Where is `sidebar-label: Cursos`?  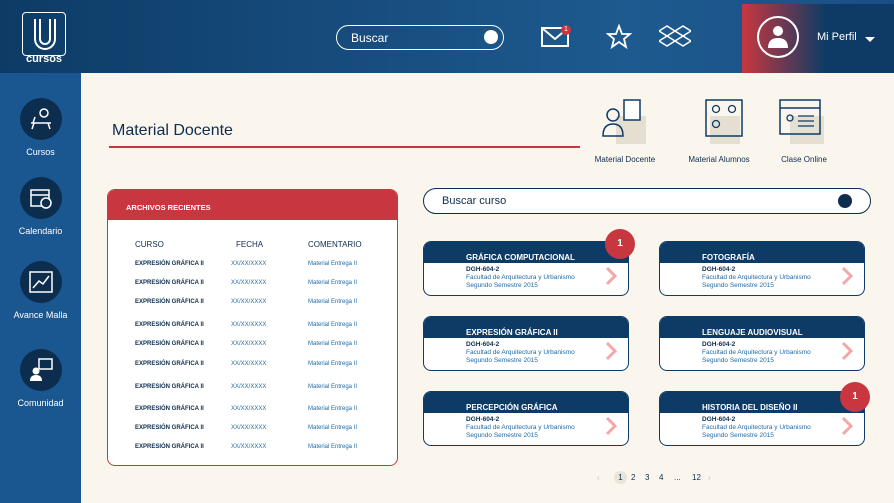
sidebar-label: Cursos is located at coordinates (40, 152).